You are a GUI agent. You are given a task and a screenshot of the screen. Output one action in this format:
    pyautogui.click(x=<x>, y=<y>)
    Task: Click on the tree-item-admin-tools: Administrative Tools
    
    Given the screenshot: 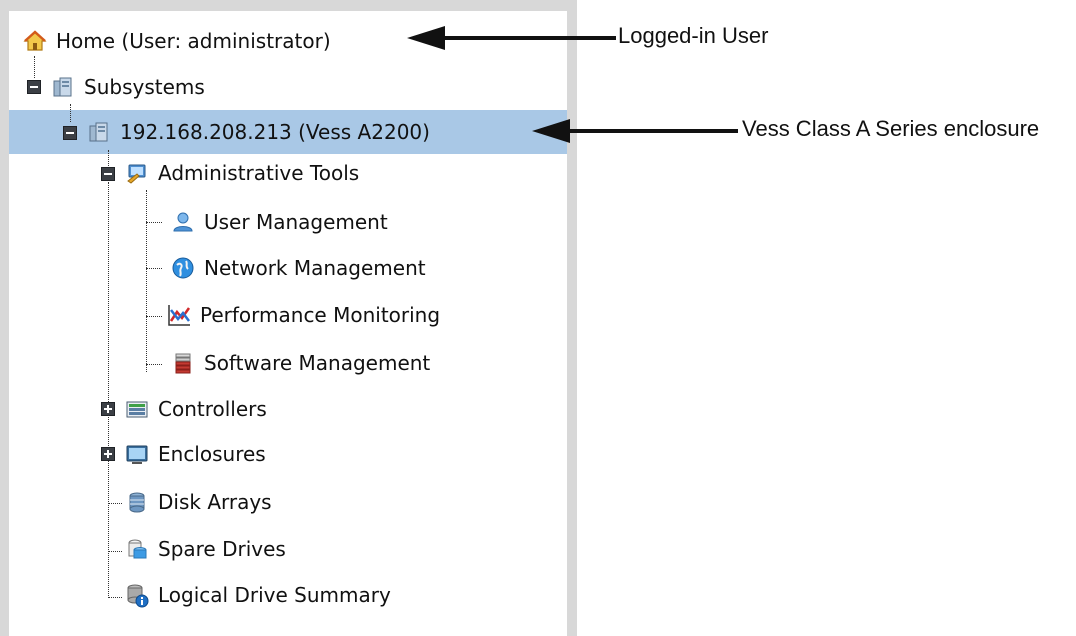 What is the action you would take?
    pyautogui.click(x=241, y=173)
    